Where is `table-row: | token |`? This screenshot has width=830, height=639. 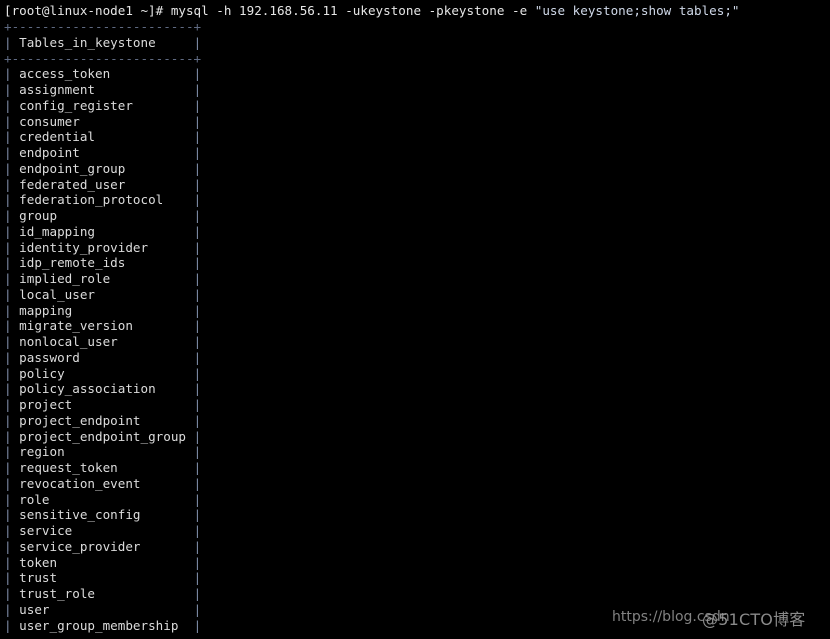
table-row: | token | is located at coordinates (415, 563).